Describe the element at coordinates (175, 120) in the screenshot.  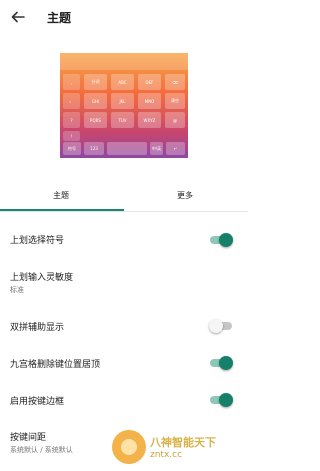
I see `preview-key: @` at that location.